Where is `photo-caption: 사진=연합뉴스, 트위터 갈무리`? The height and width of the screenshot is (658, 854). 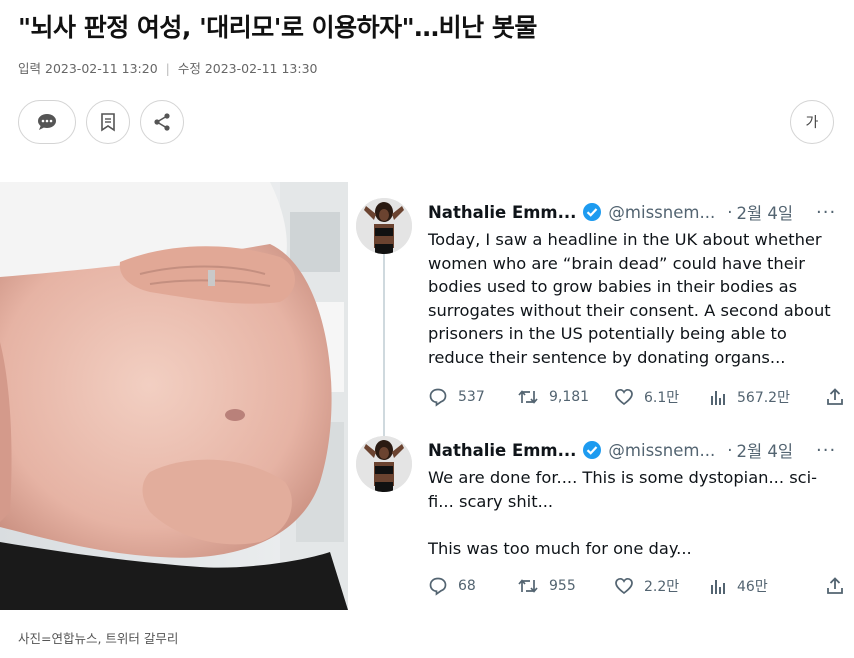 photo-caption: 사진=연합뉴스, 트위터 갈무리 is located at coordinates (98, 638).